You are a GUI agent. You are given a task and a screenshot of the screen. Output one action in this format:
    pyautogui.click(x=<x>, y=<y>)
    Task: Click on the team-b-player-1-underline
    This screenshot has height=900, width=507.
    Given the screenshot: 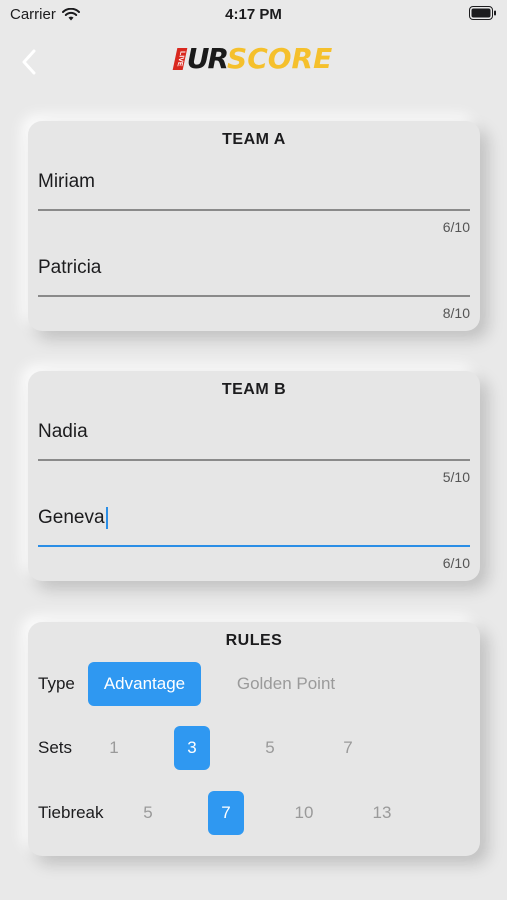 What is the action you would take?
    pyautogui.click(x=254, y=460)
    